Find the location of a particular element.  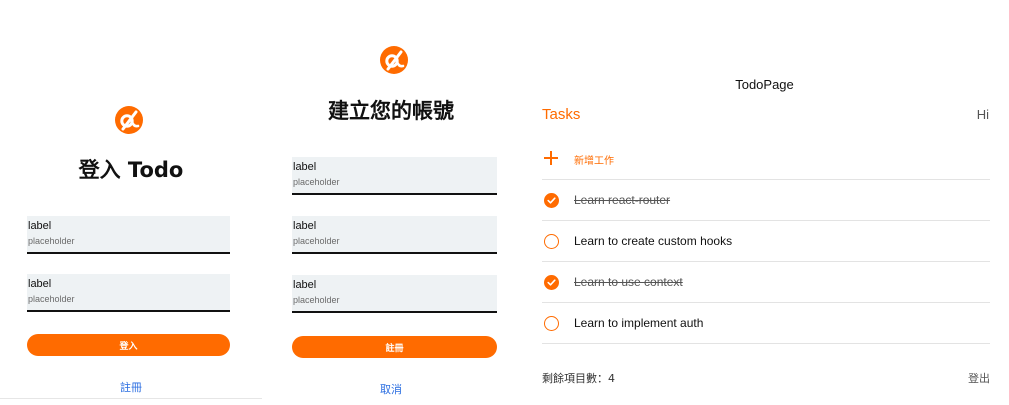

tasks-heading: Tasks is located at coordinates (561, 114).